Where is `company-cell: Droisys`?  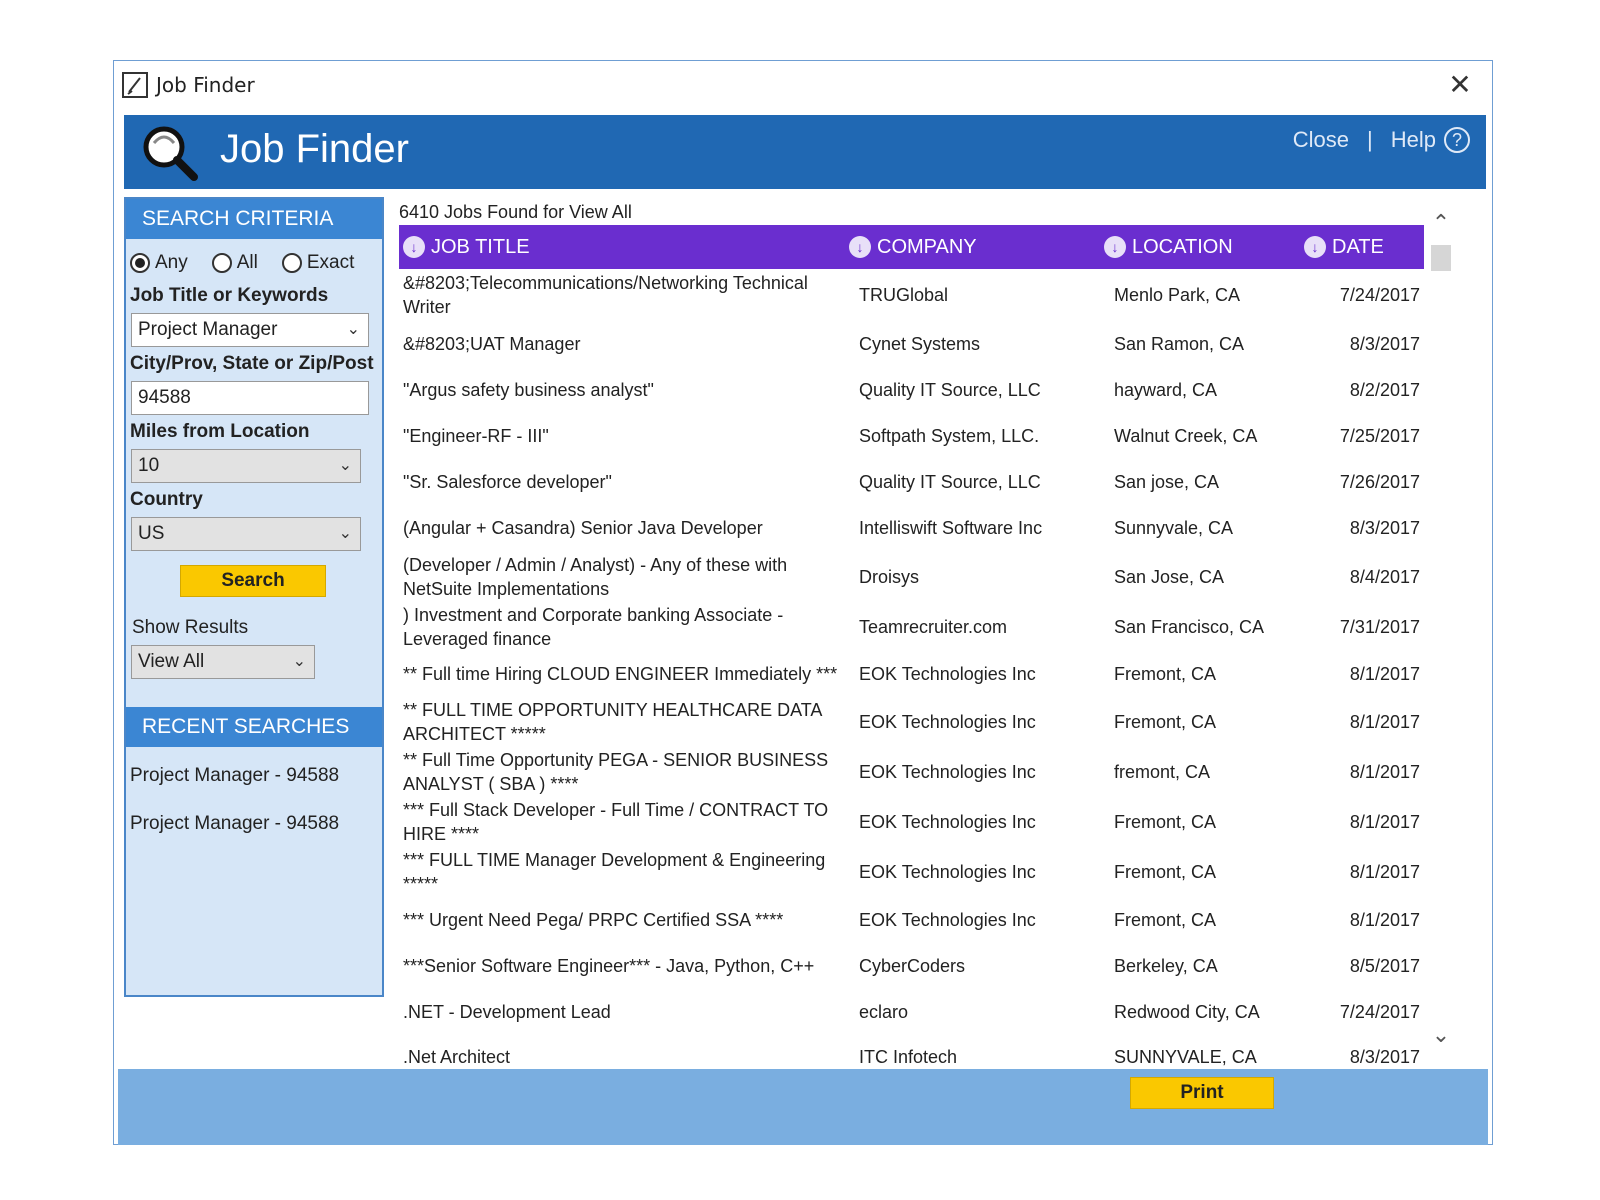 company-cell: Droisys is located at coordinates (889, 576).